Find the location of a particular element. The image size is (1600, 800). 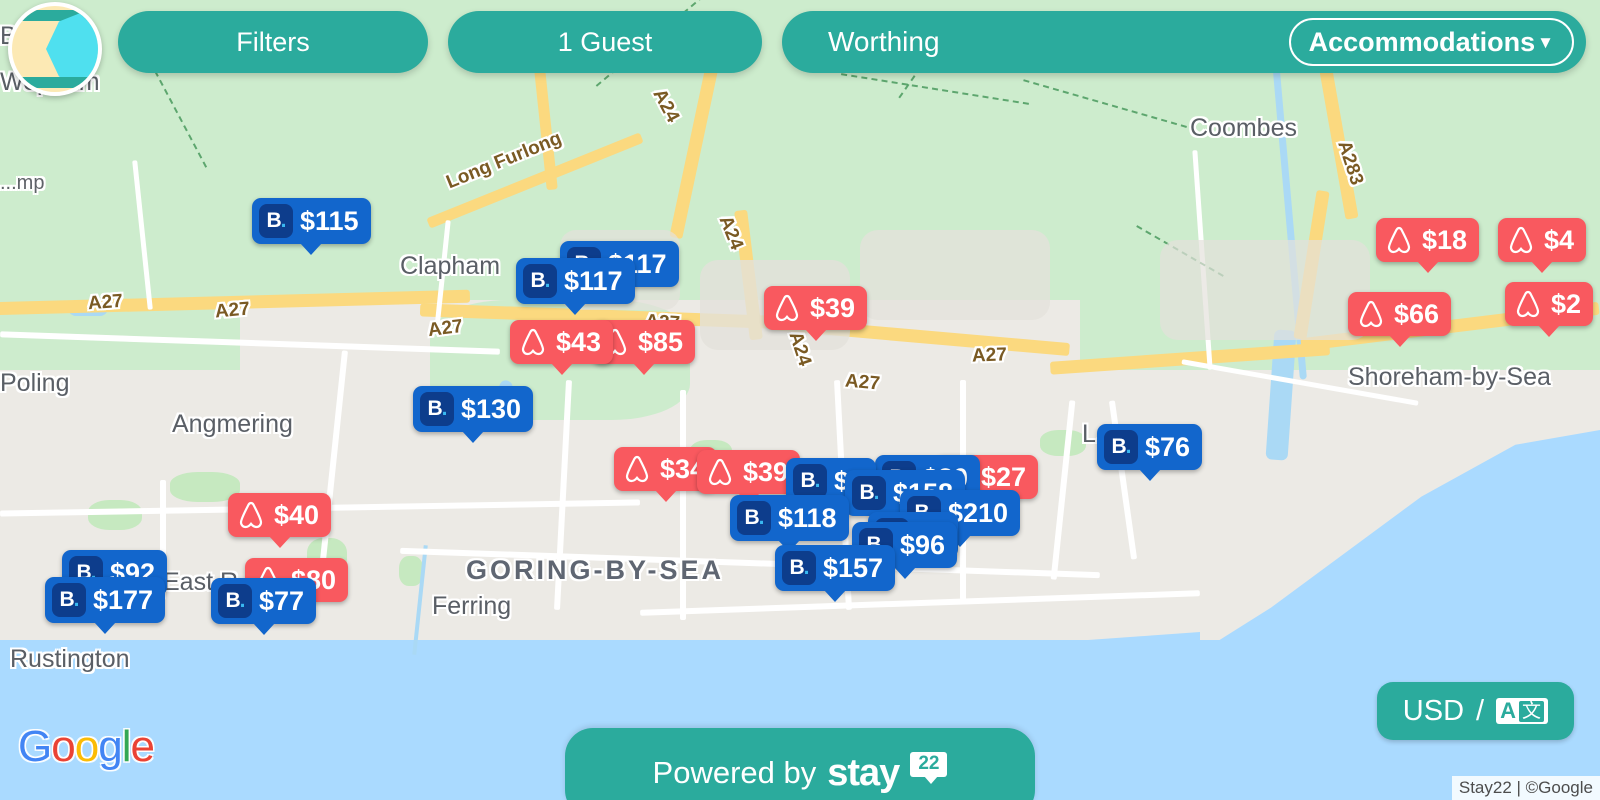

price-marker-airbnb: $2 is located at coordinates (1549, 304).